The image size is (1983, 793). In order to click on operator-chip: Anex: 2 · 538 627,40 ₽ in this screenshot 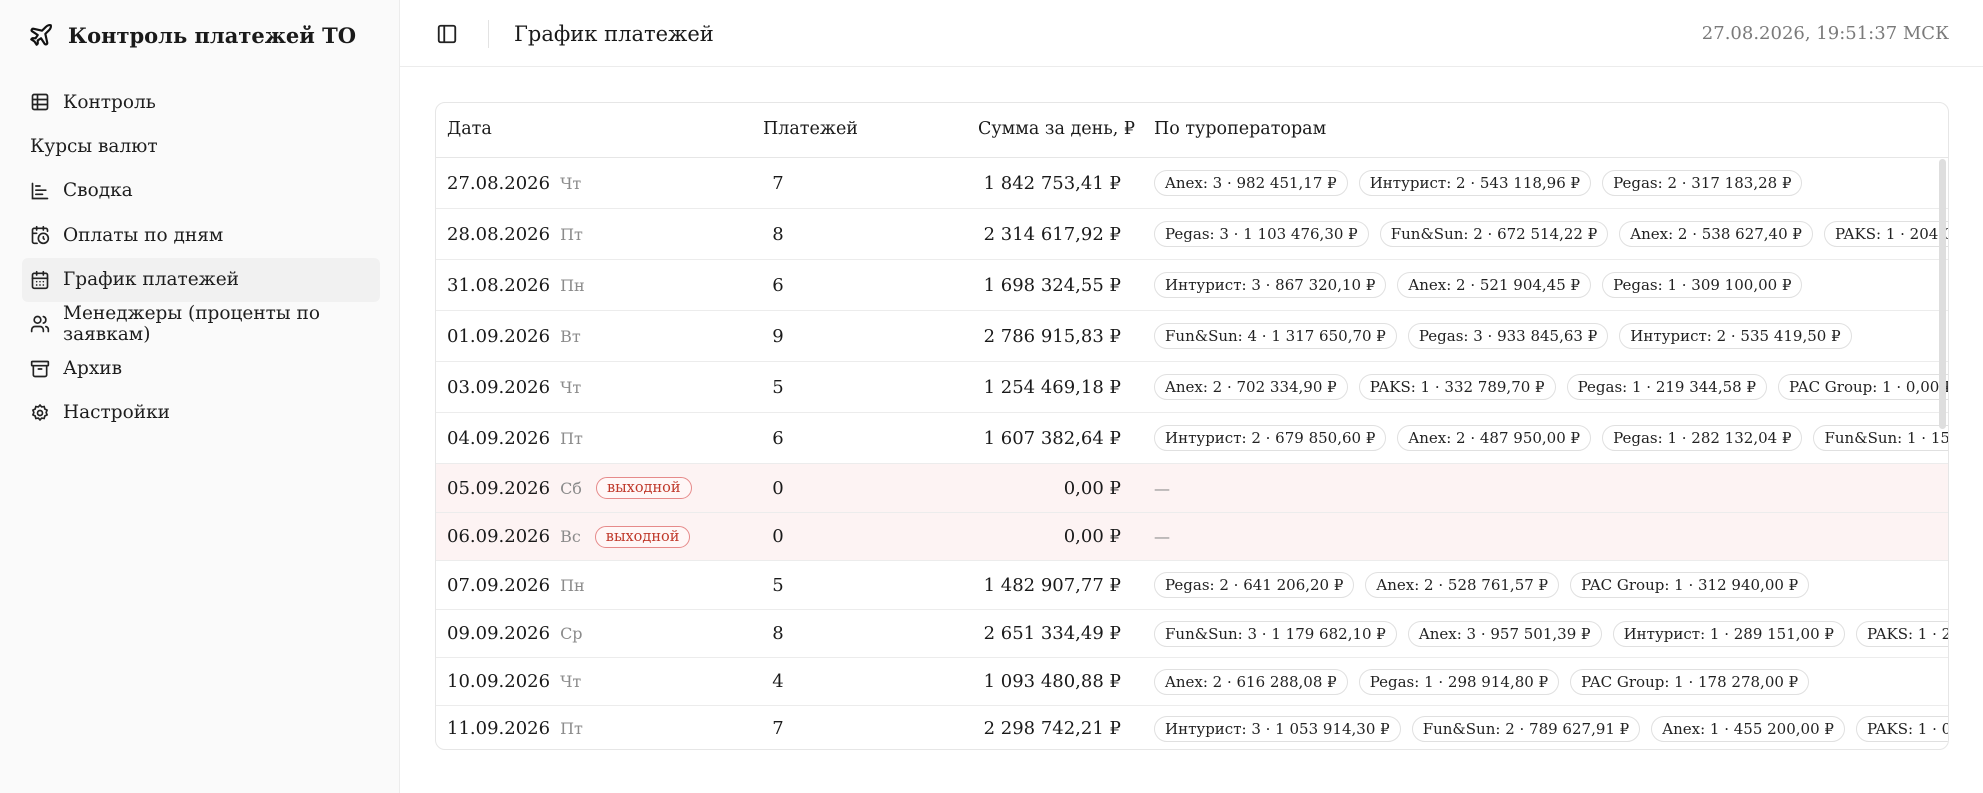, I will do `click(1716, 234)`.